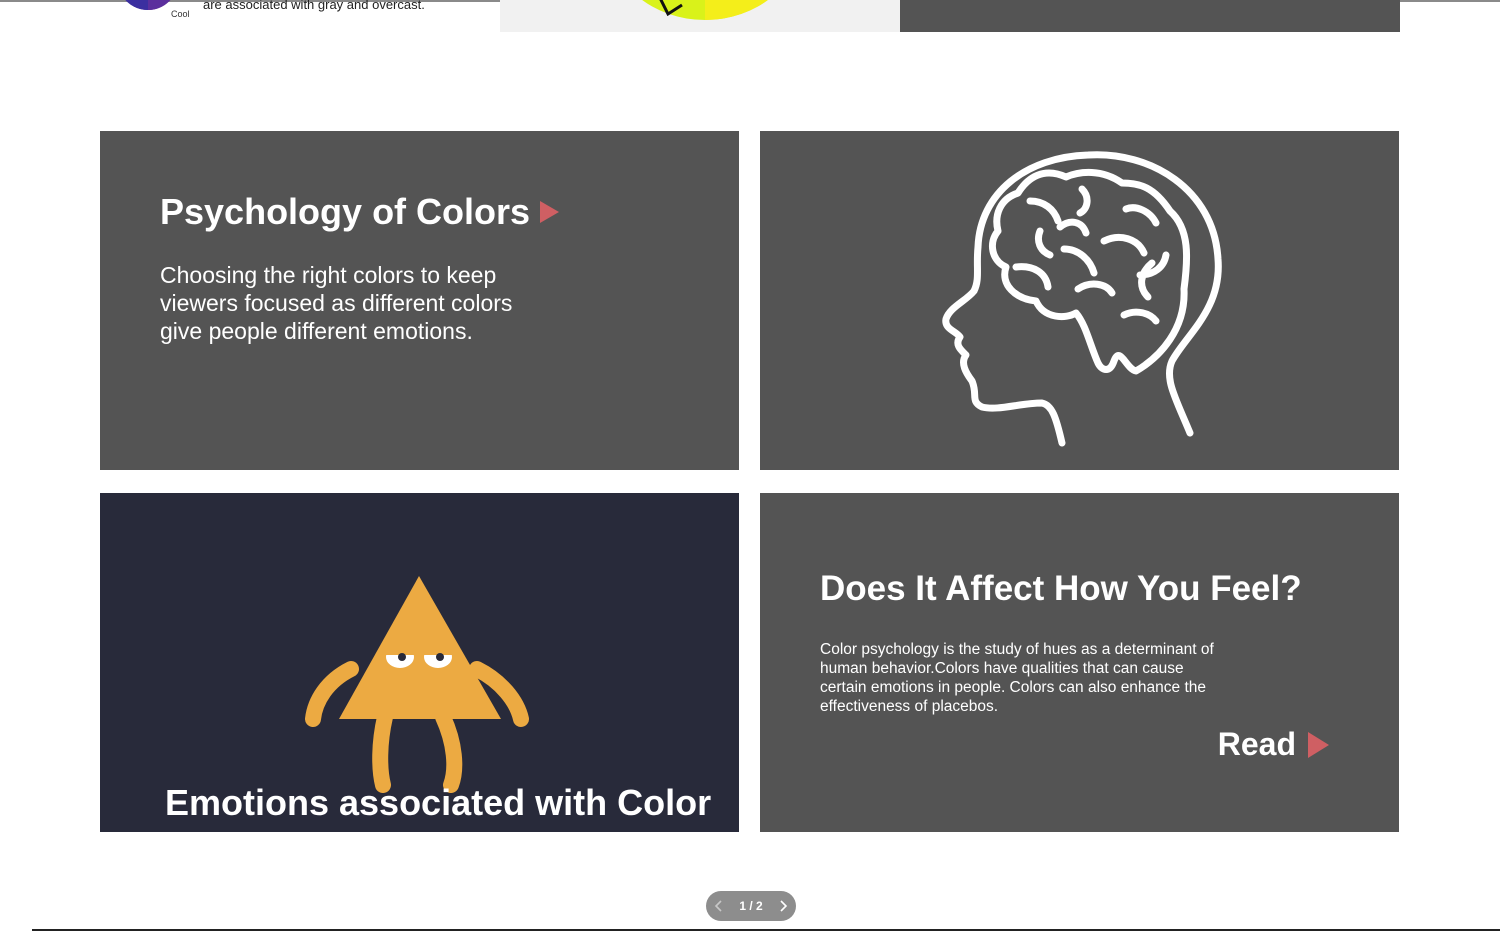 This screenshot has height=933, width=1500. Describe the element at coordinates (438, 803) in the screenshot. I see `emotions-title: Emotions associated with Color` at that location.